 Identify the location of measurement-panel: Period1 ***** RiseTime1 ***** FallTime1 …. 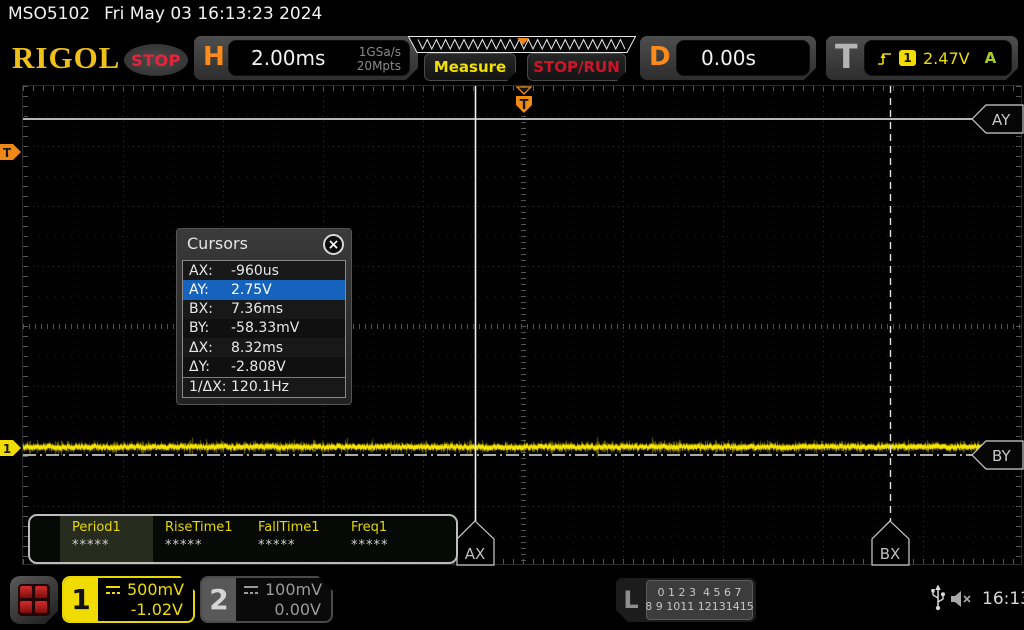
(243, 539).